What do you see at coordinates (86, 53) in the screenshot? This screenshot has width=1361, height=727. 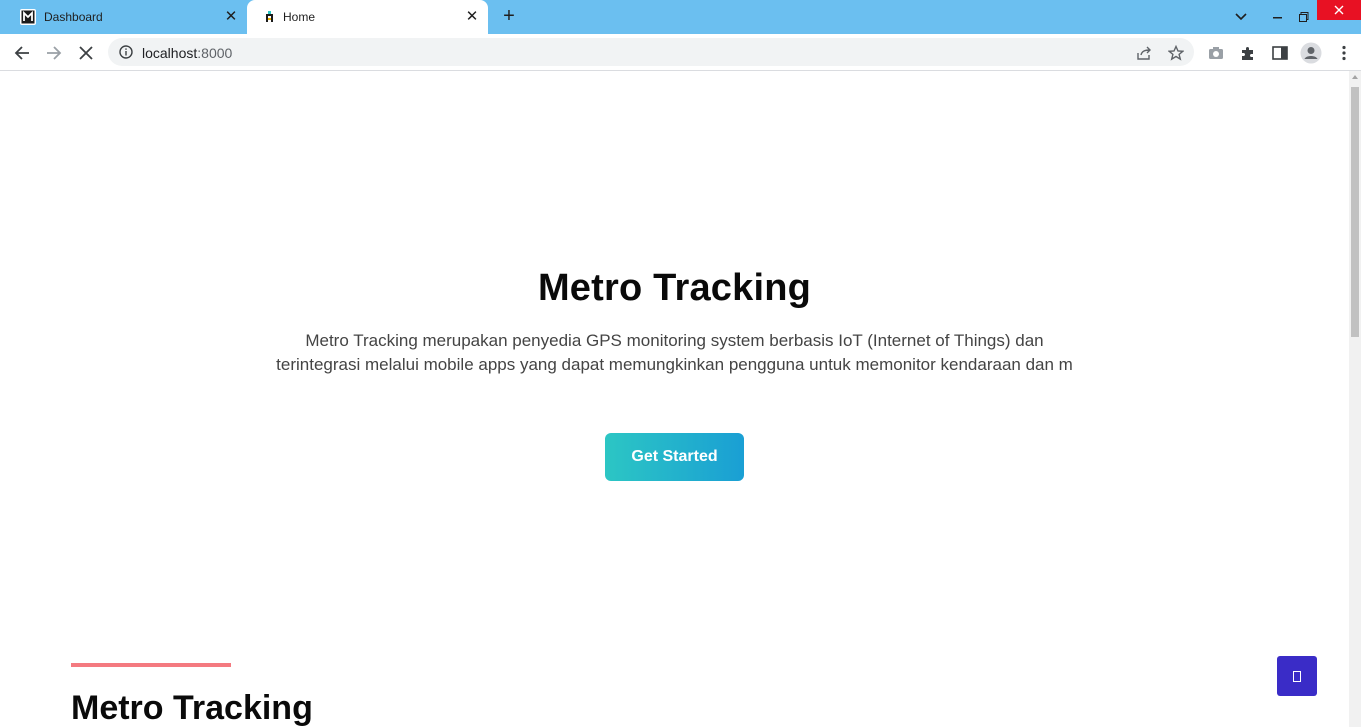 I see `stop-loading-icon` at bounding box center [86, 53].